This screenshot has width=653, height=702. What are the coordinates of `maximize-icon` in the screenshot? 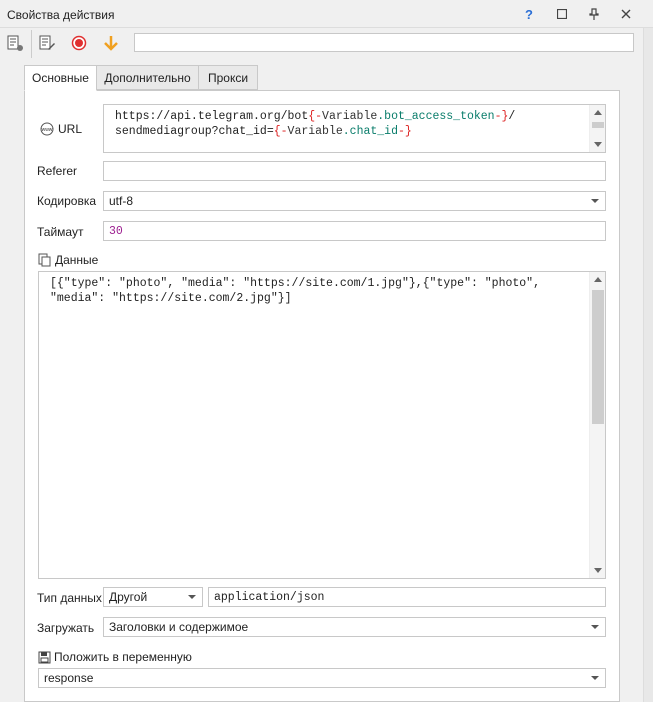 It's located at (562, 14).